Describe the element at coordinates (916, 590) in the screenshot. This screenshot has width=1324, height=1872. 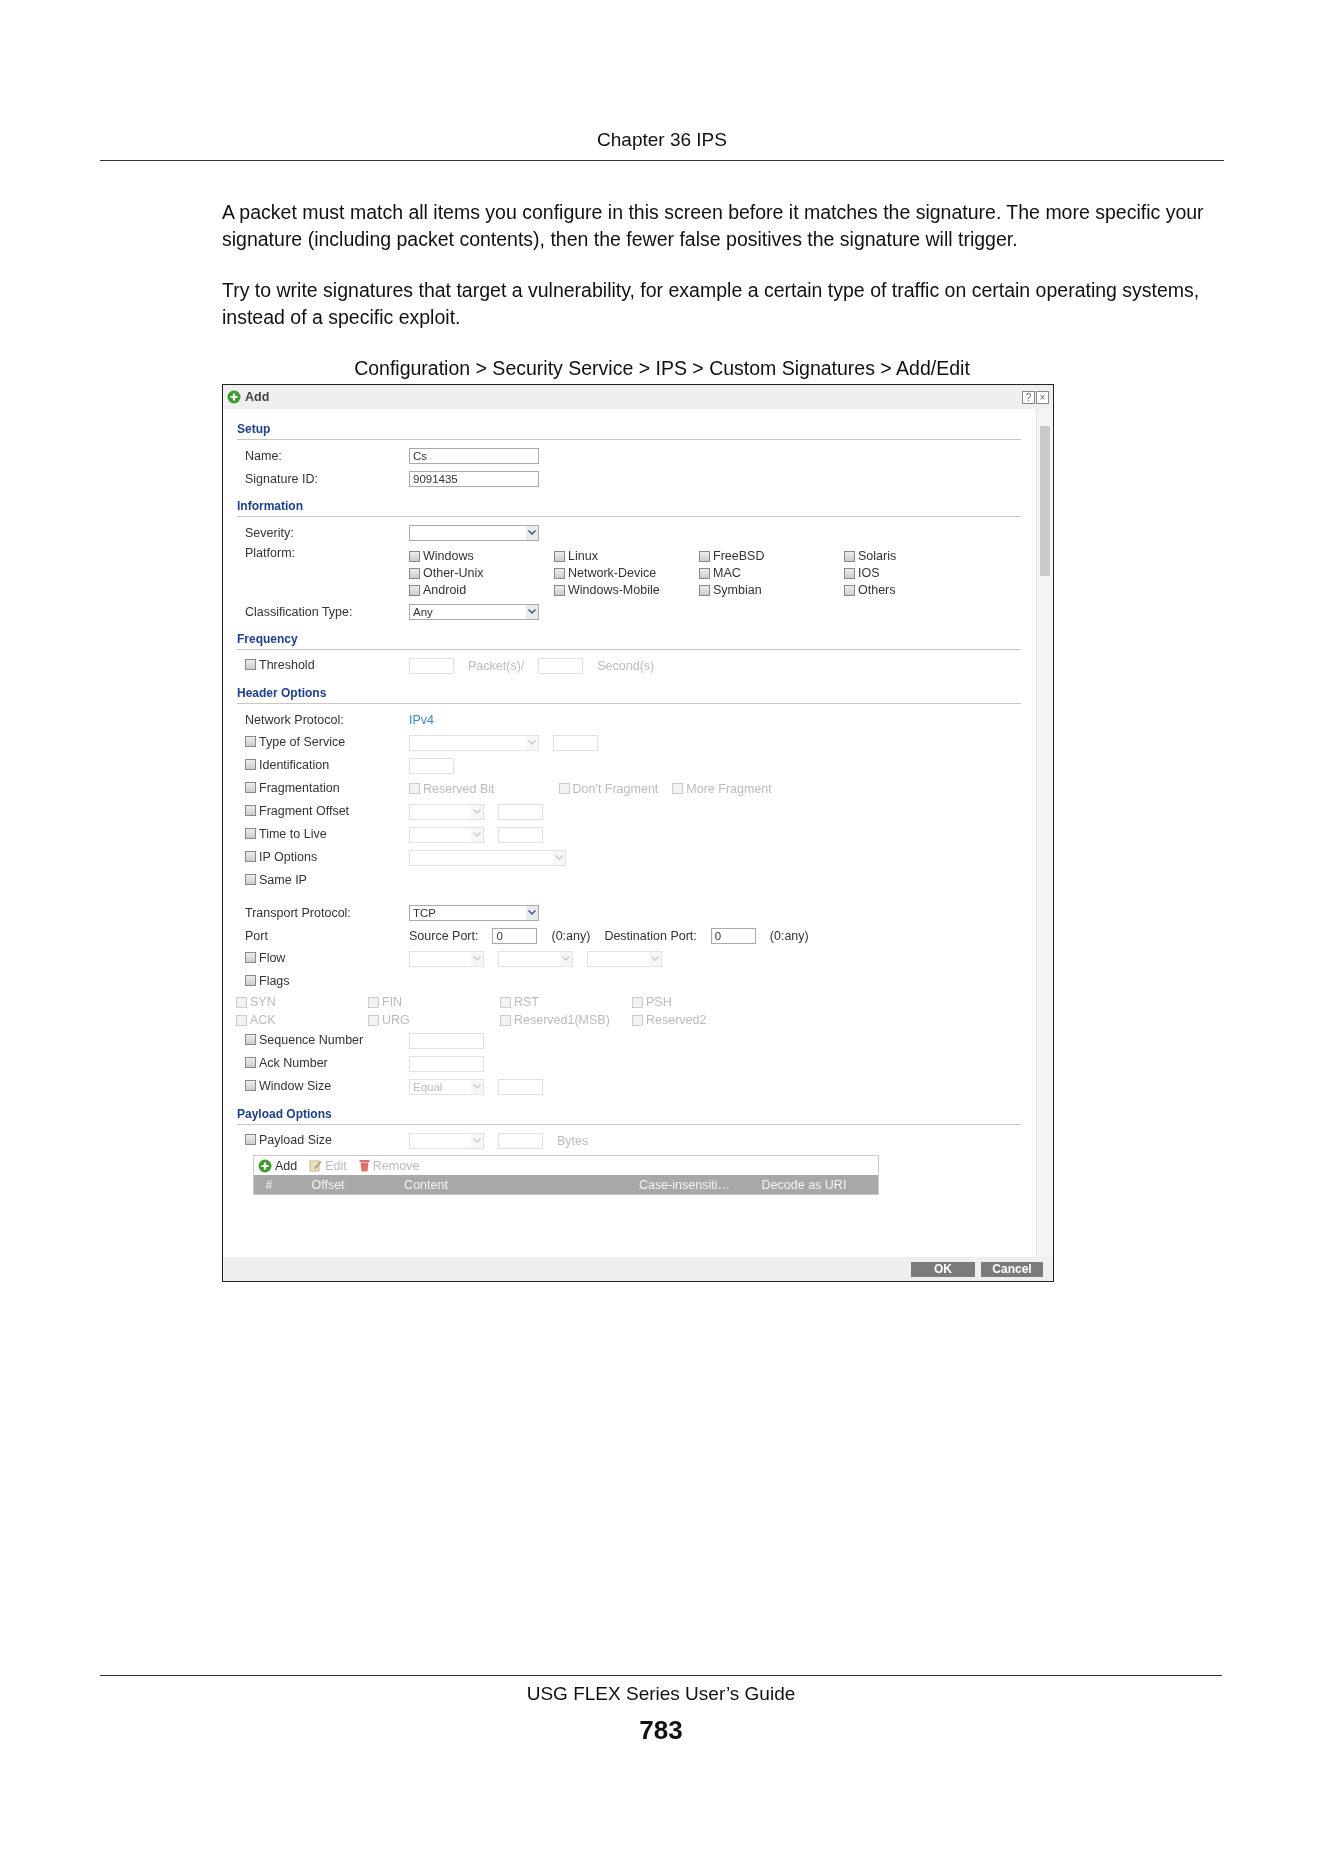
I see `checkbox: Others` at that location.